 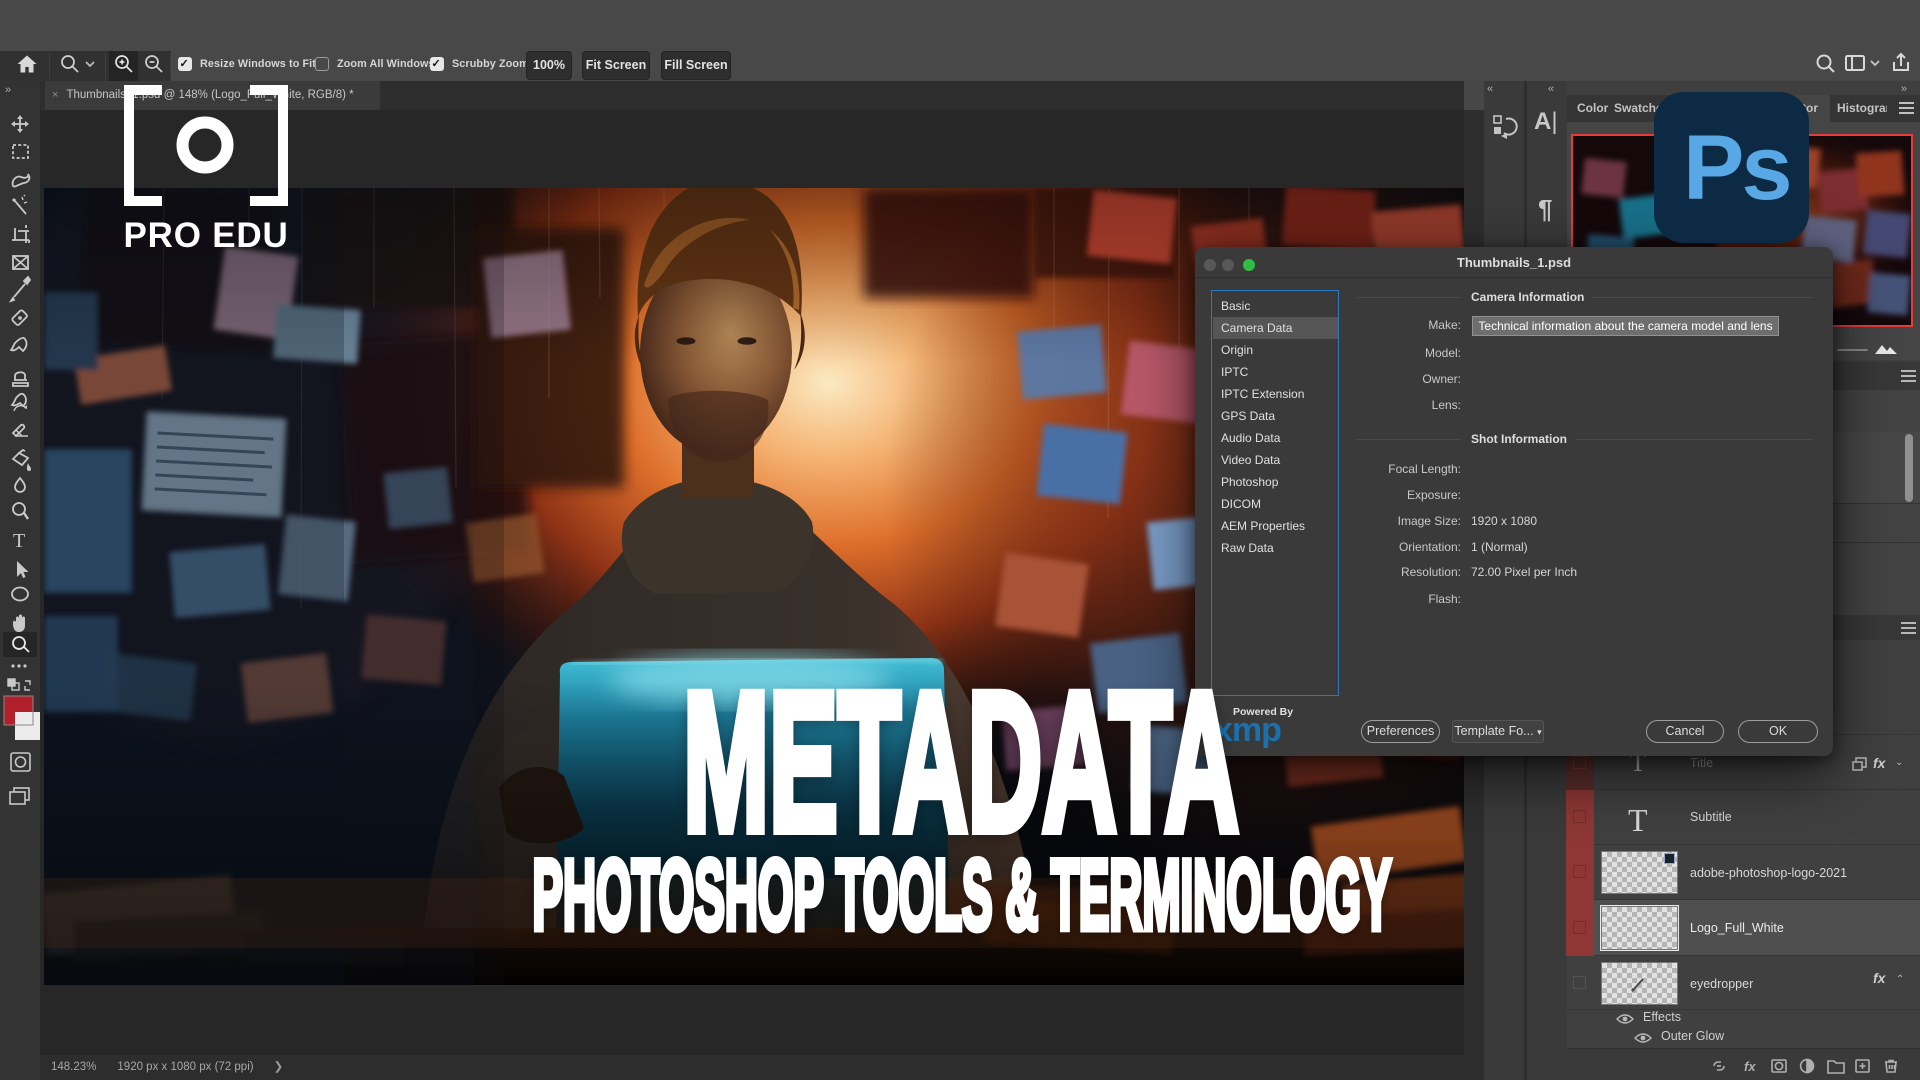 What do you see at coordinates (19, 541) in the screenshot?
I see `svg-text: T` at bounding box center [19, 541].